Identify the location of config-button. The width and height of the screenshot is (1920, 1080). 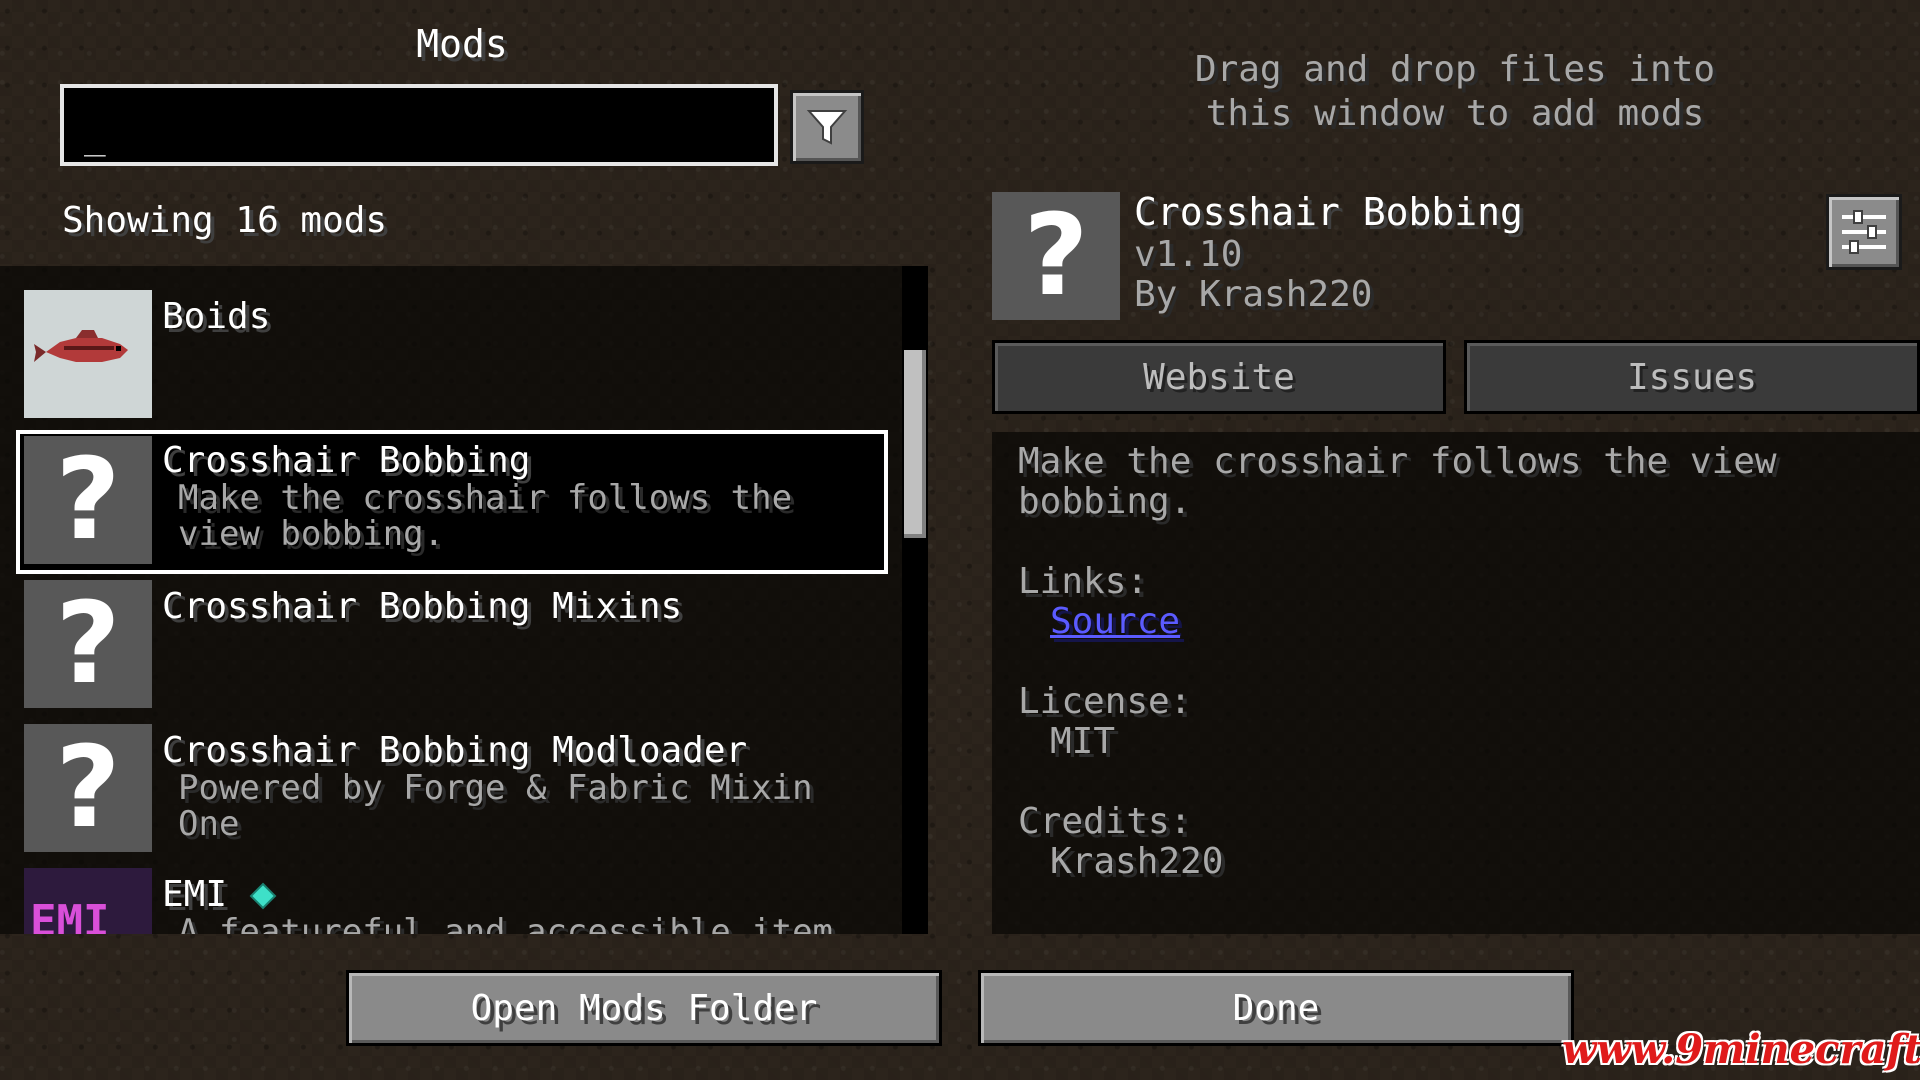
(1864, 232).